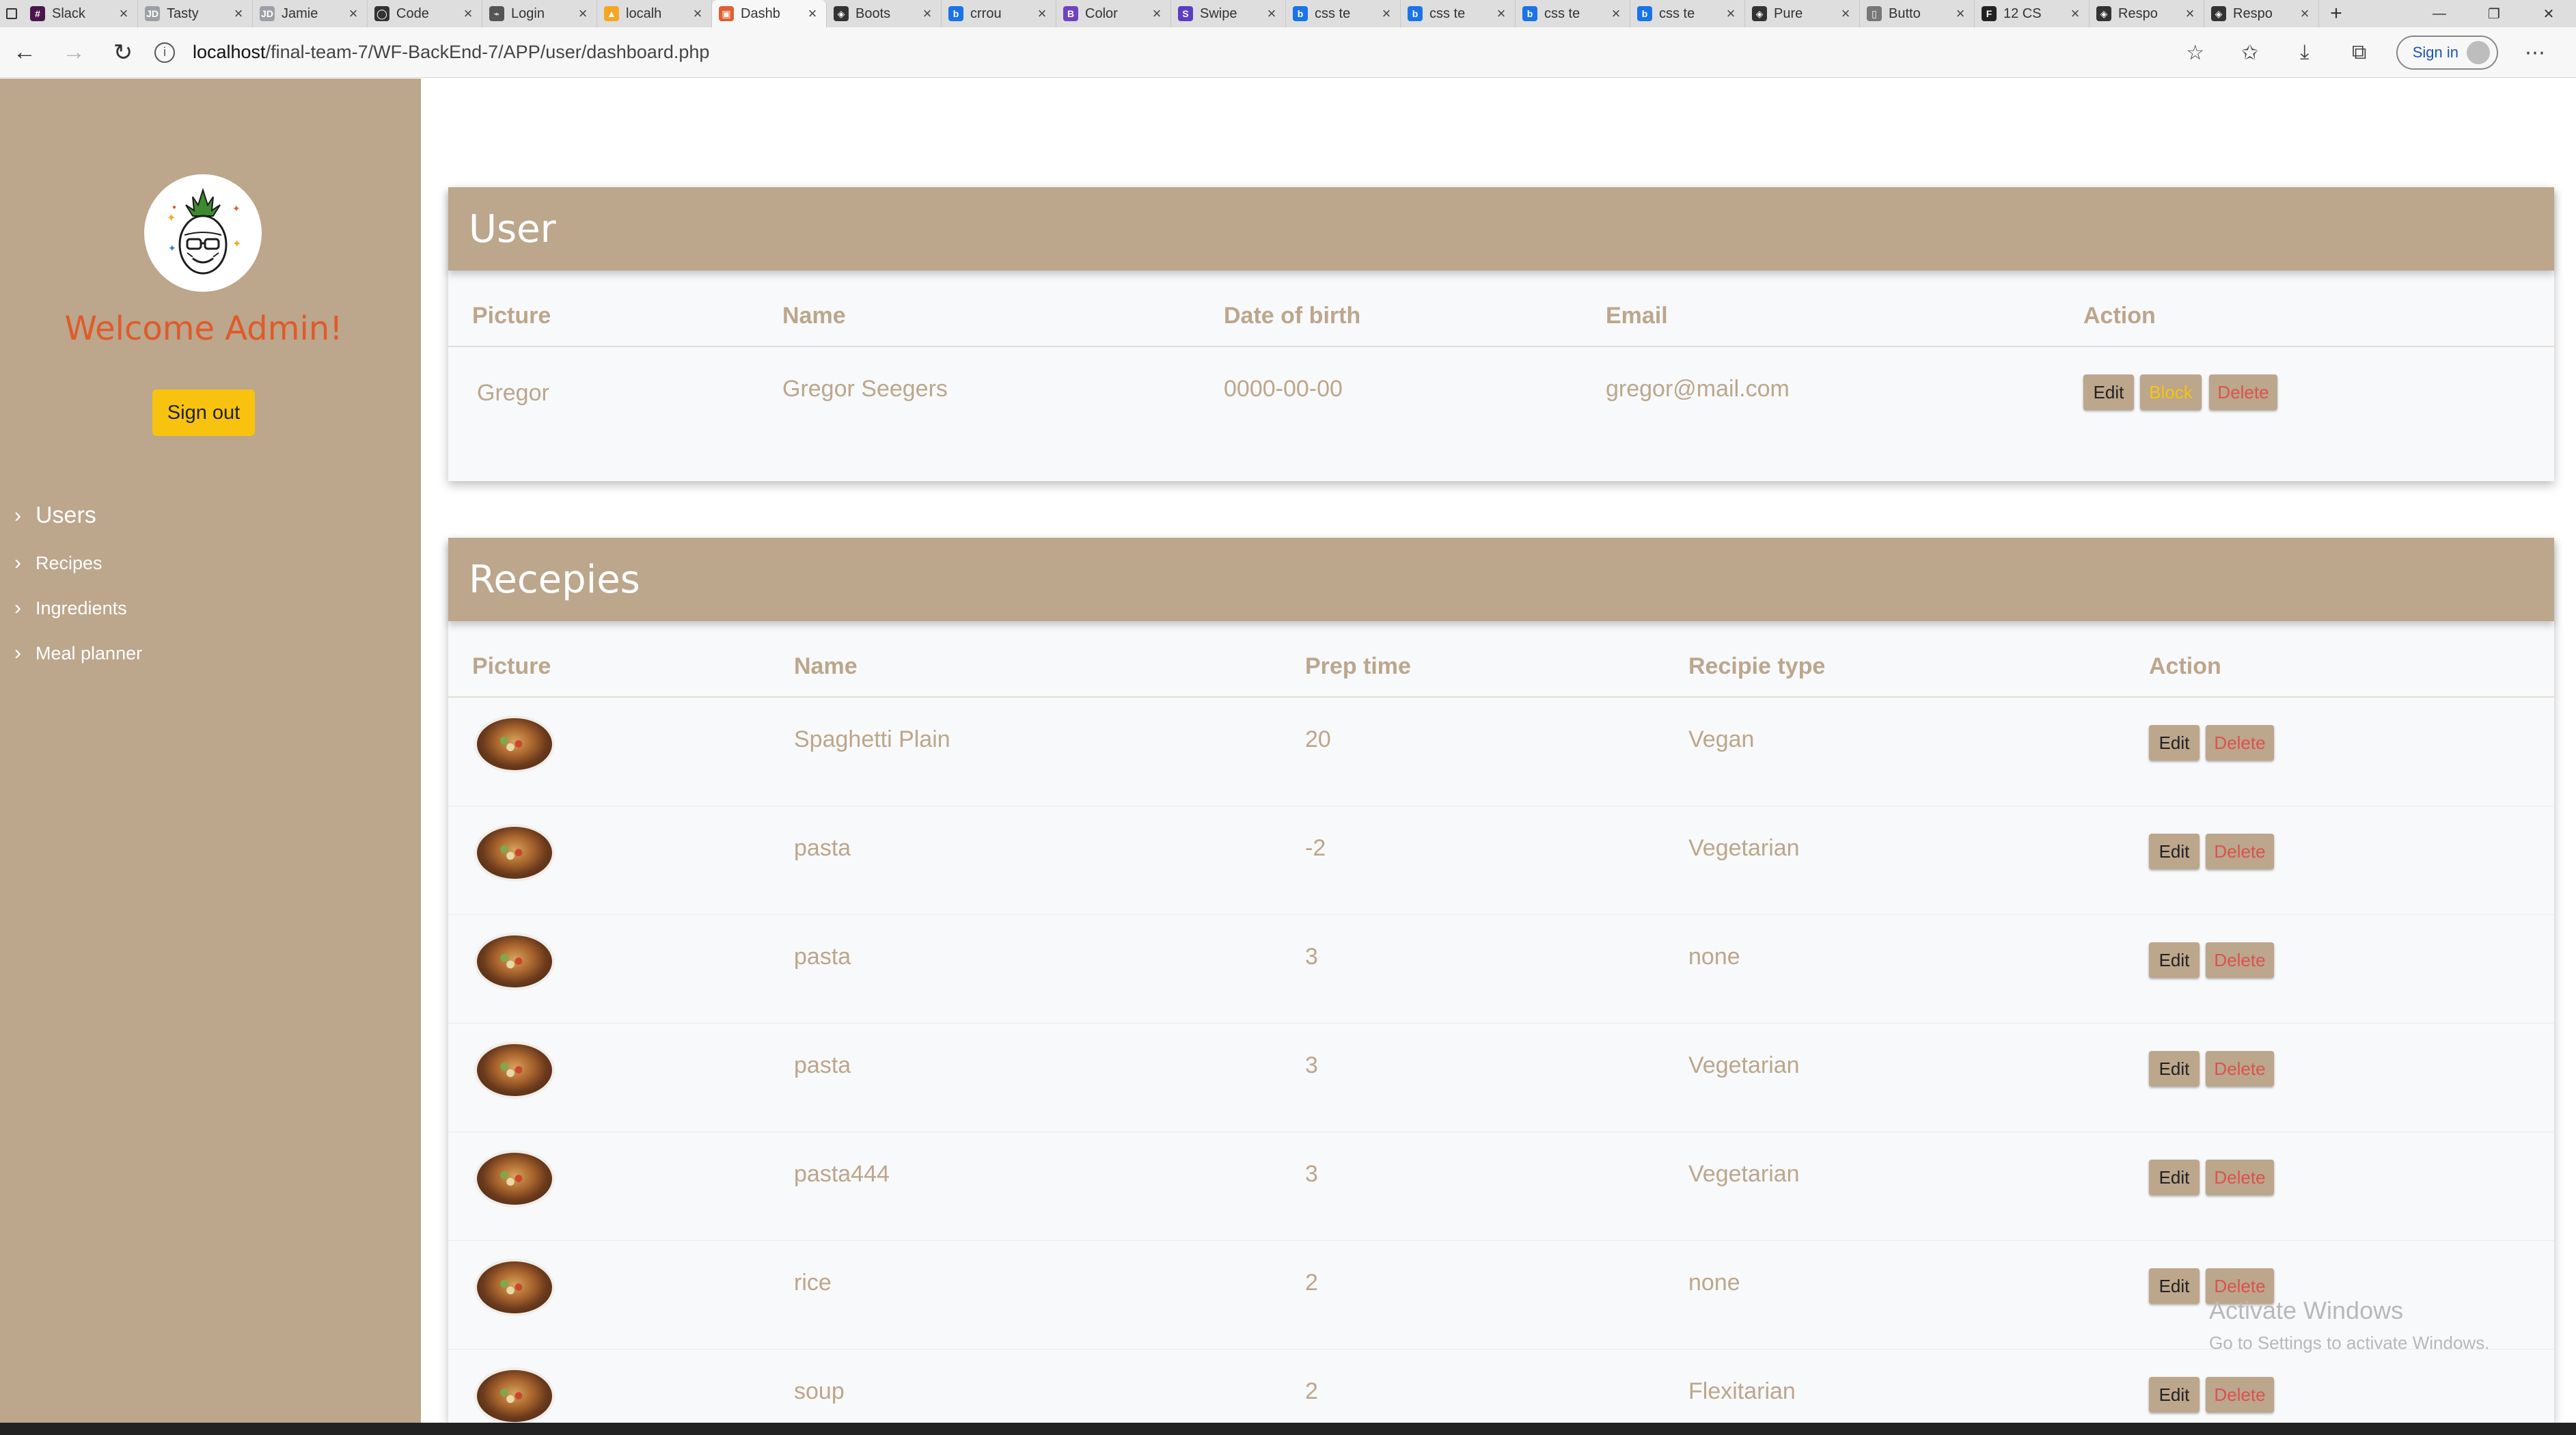 This screenshot has height=1435, width=2576. I want to click on close-window-icon: ✕, so click(2548, 13).